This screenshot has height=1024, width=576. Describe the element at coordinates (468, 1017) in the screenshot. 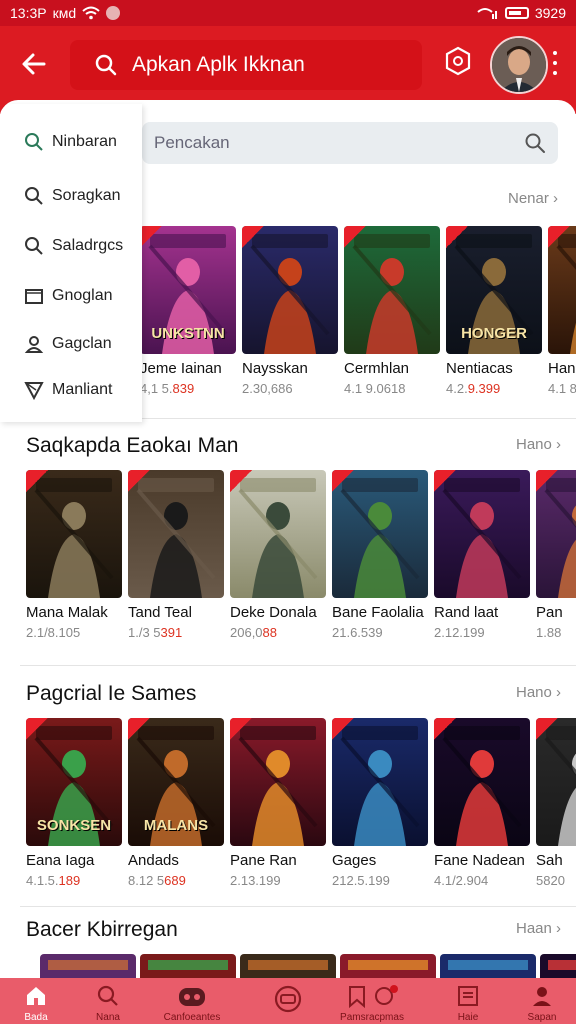

I see `nav-label: Haie` at that location.